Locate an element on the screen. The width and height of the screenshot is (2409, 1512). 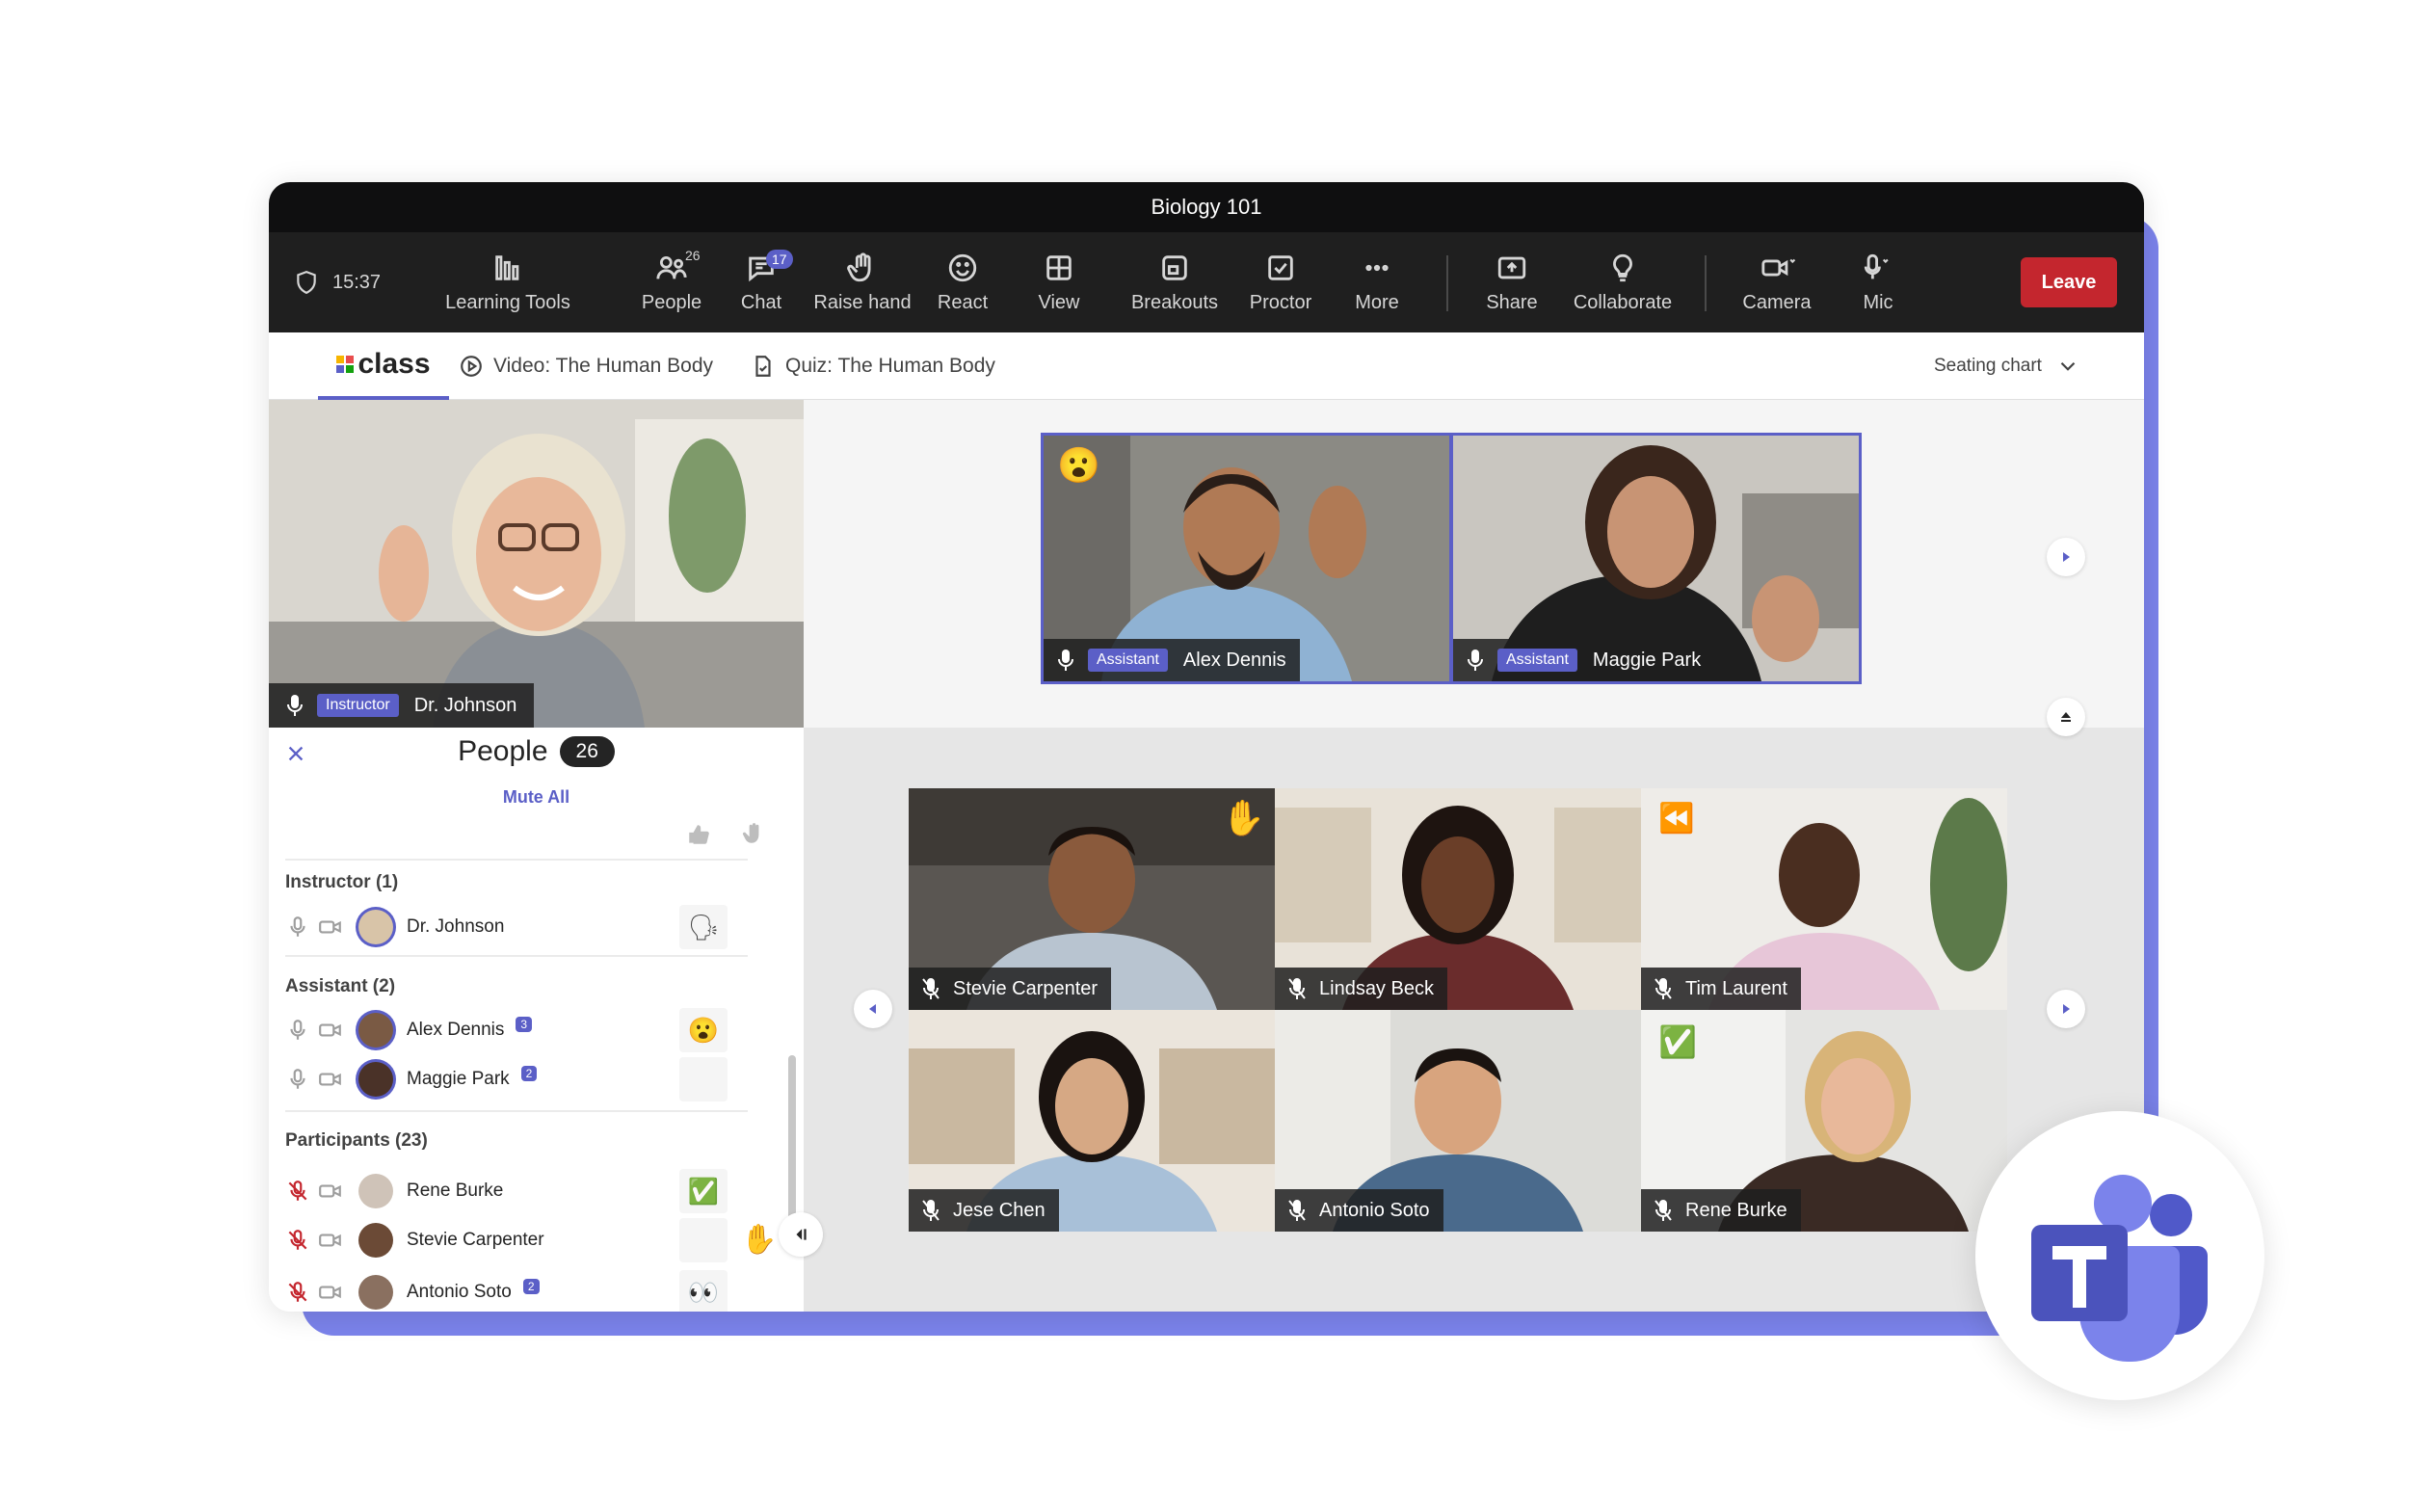
share-button: Share is located at coordinates (1511, 282).